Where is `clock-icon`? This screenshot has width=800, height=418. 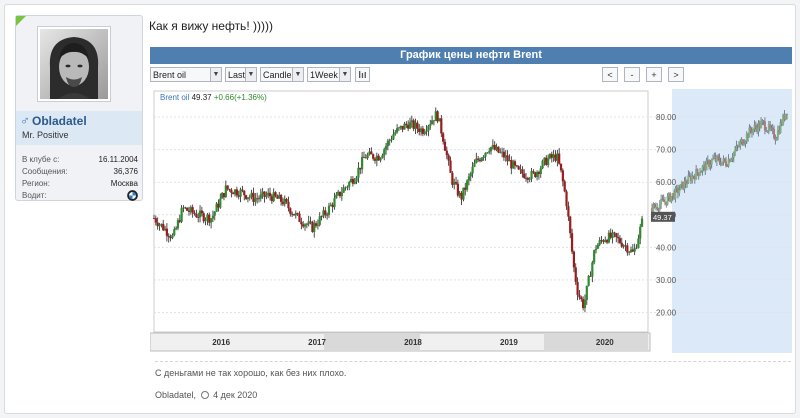
clock-icon is located at coordinates (204, 395).